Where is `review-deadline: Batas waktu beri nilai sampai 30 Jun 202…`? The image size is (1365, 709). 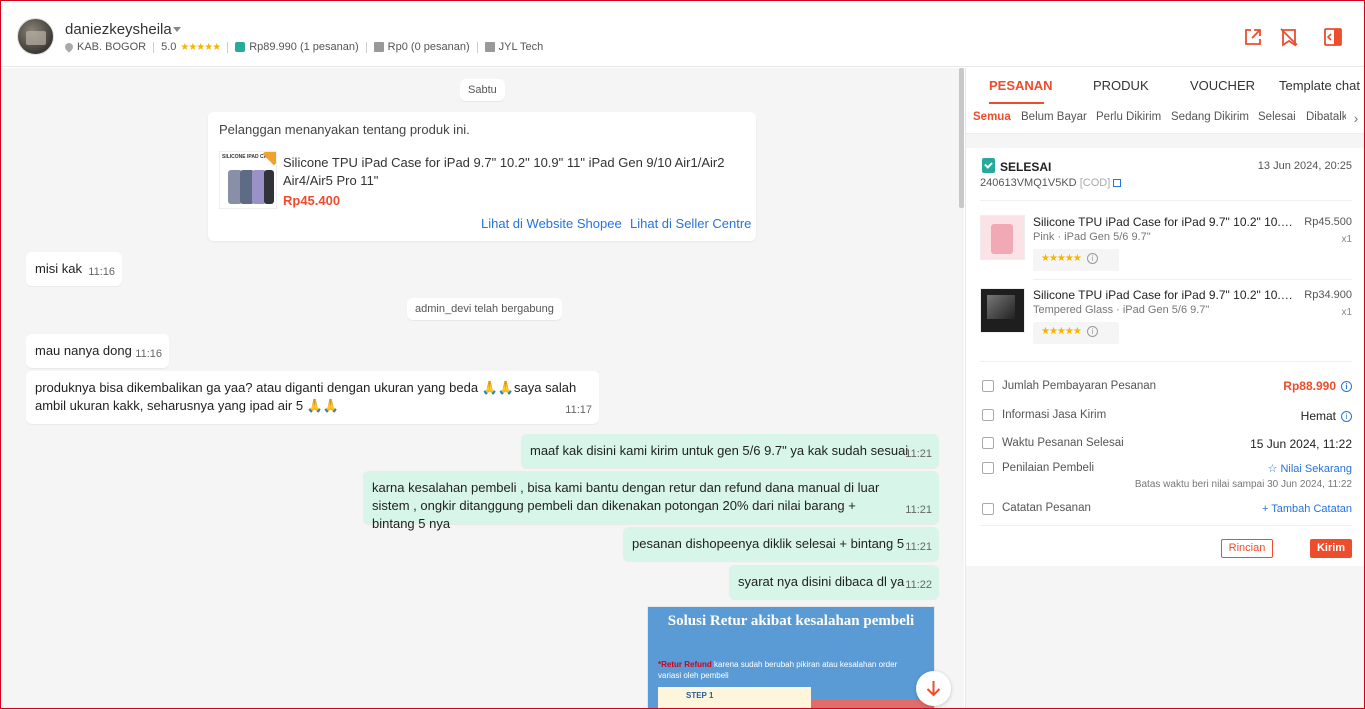
review-deadline: Batas waktu beri nilai sampai 30 Jun 202… is located at coordinates (1243, 484).